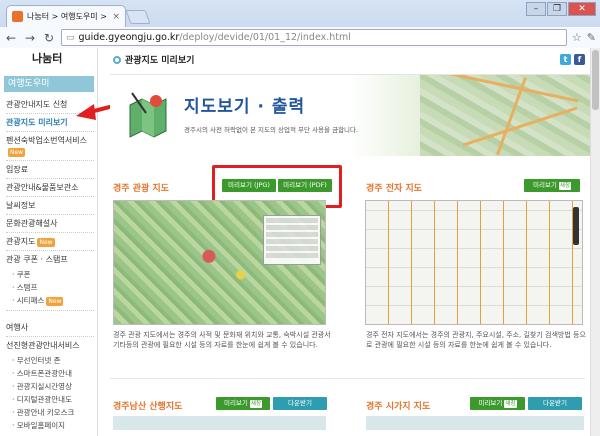  What do you see at coordinates (50, 259) in the screenshot?
I see `sidebar-item-coupon-stamp: 관광 쿠폰 · 스탬프` at bounding box center [50, 259].